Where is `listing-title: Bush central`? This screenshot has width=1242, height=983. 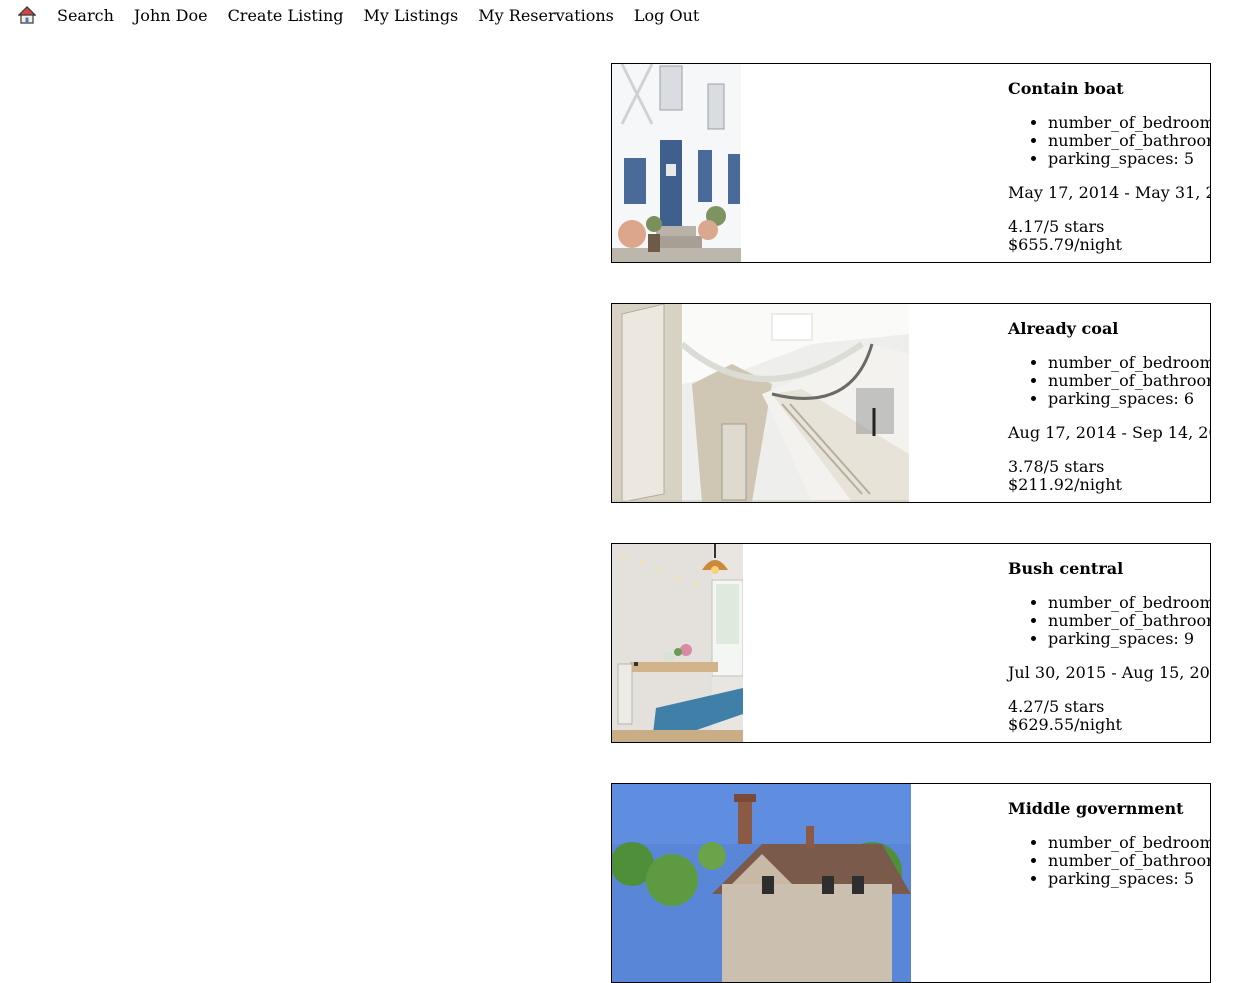 listing-title: Bush central is located at coordinates (1066, 568).